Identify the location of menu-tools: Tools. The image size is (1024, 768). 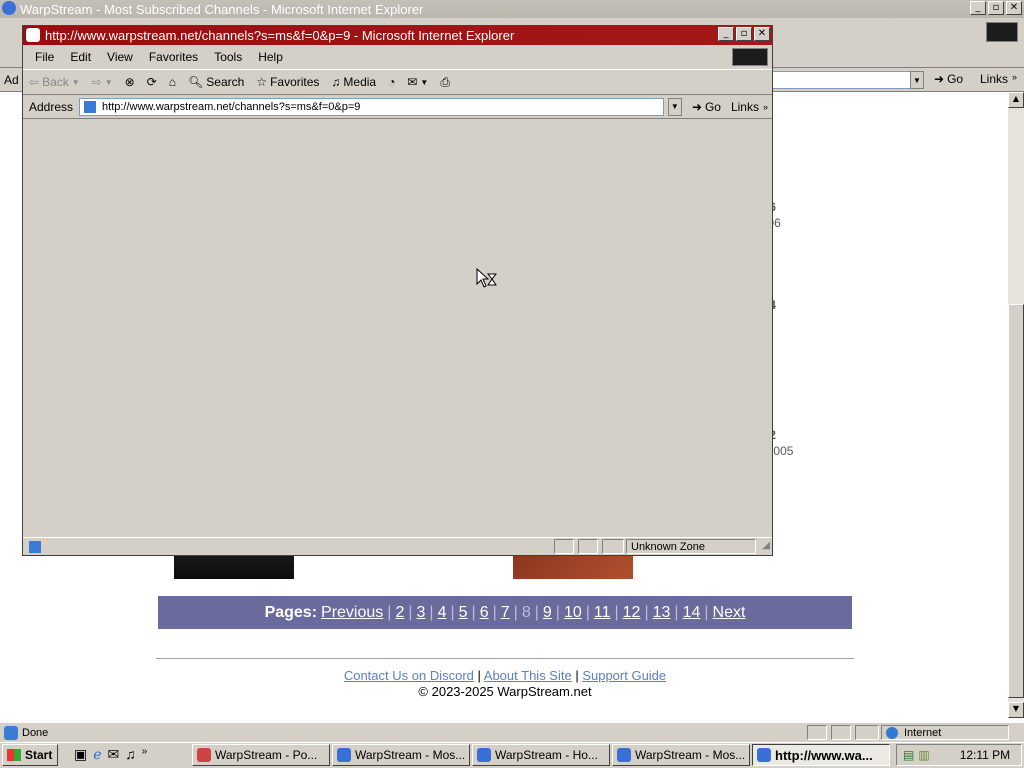
(228, 57).